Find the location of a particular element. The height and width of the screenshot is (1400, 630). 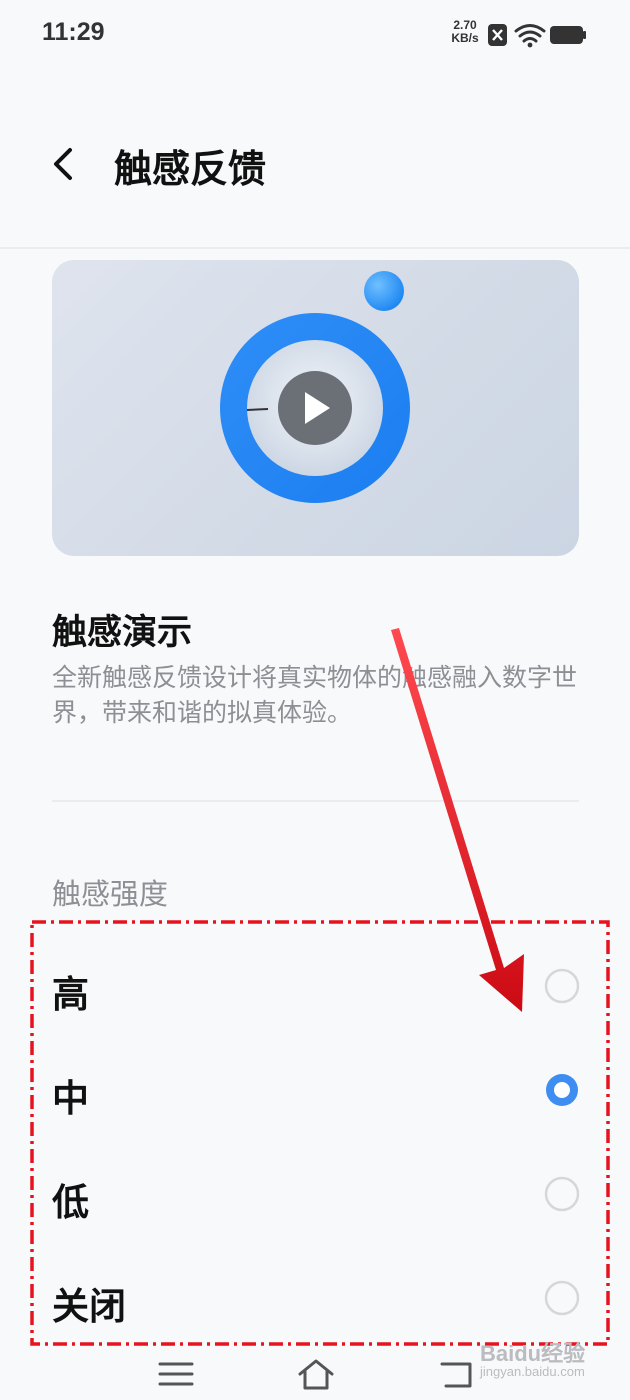

radio-selected is located at coordinates (562, 1090).